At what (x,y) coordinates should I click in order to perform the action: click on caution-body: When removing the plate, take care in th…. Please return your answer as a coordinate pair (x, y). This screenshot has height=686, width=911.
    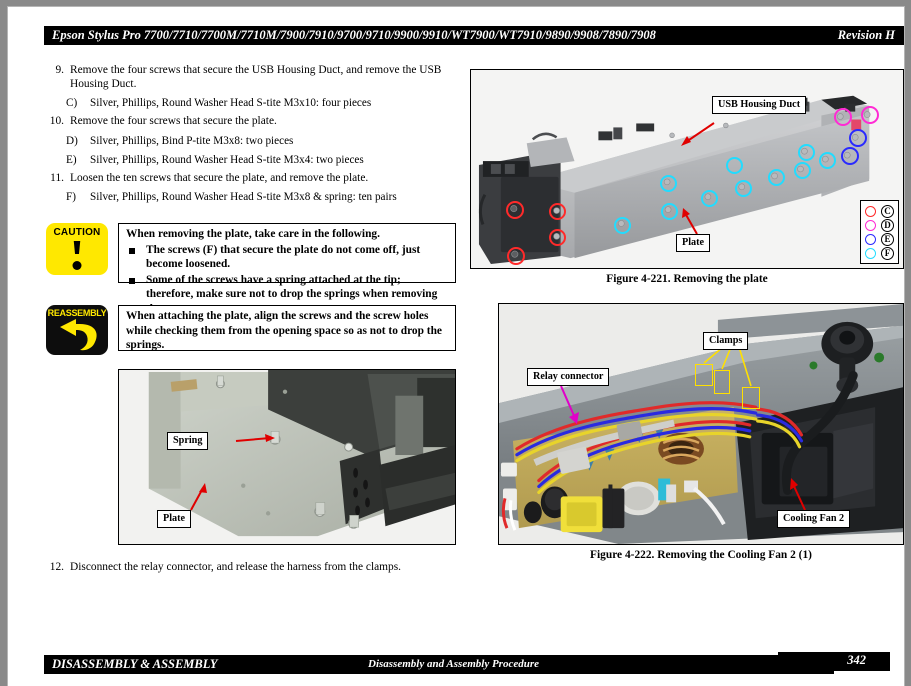
    Looking at the image, I should click on (287, 269).